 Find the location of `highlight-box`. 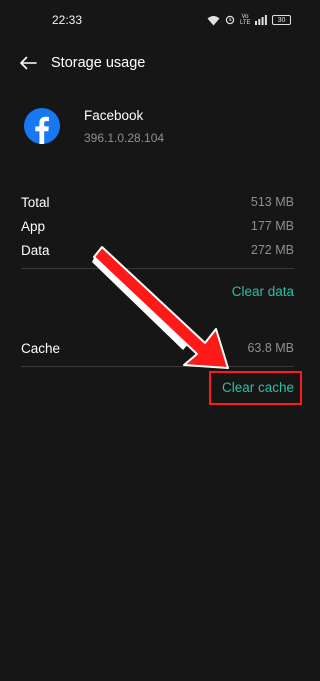

highlight-box is located at coordinates (255, 388).